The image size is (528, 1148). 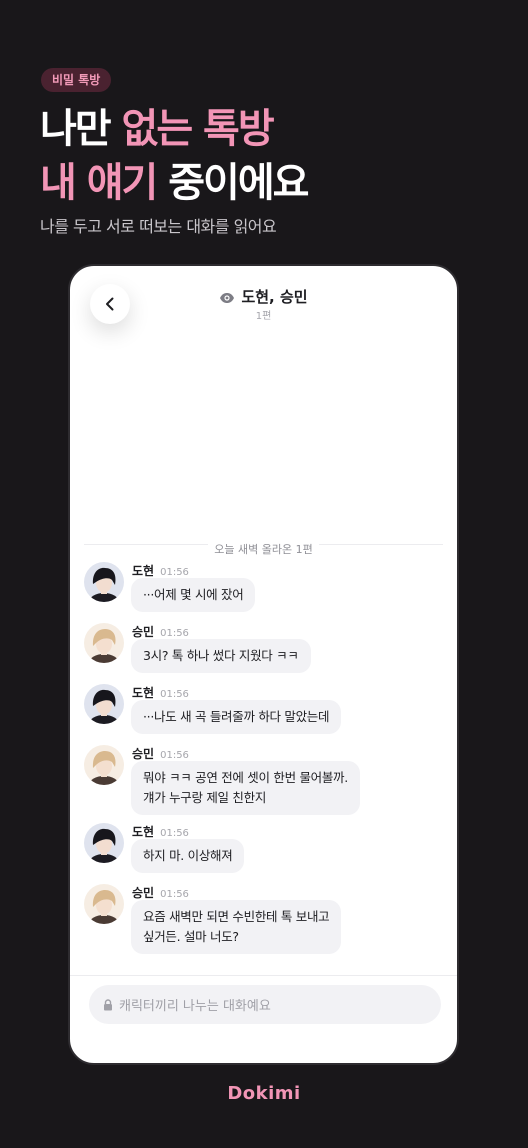 I want to click on secret-chat-badge: 비밀 톡방, so click(x=76, y=80).